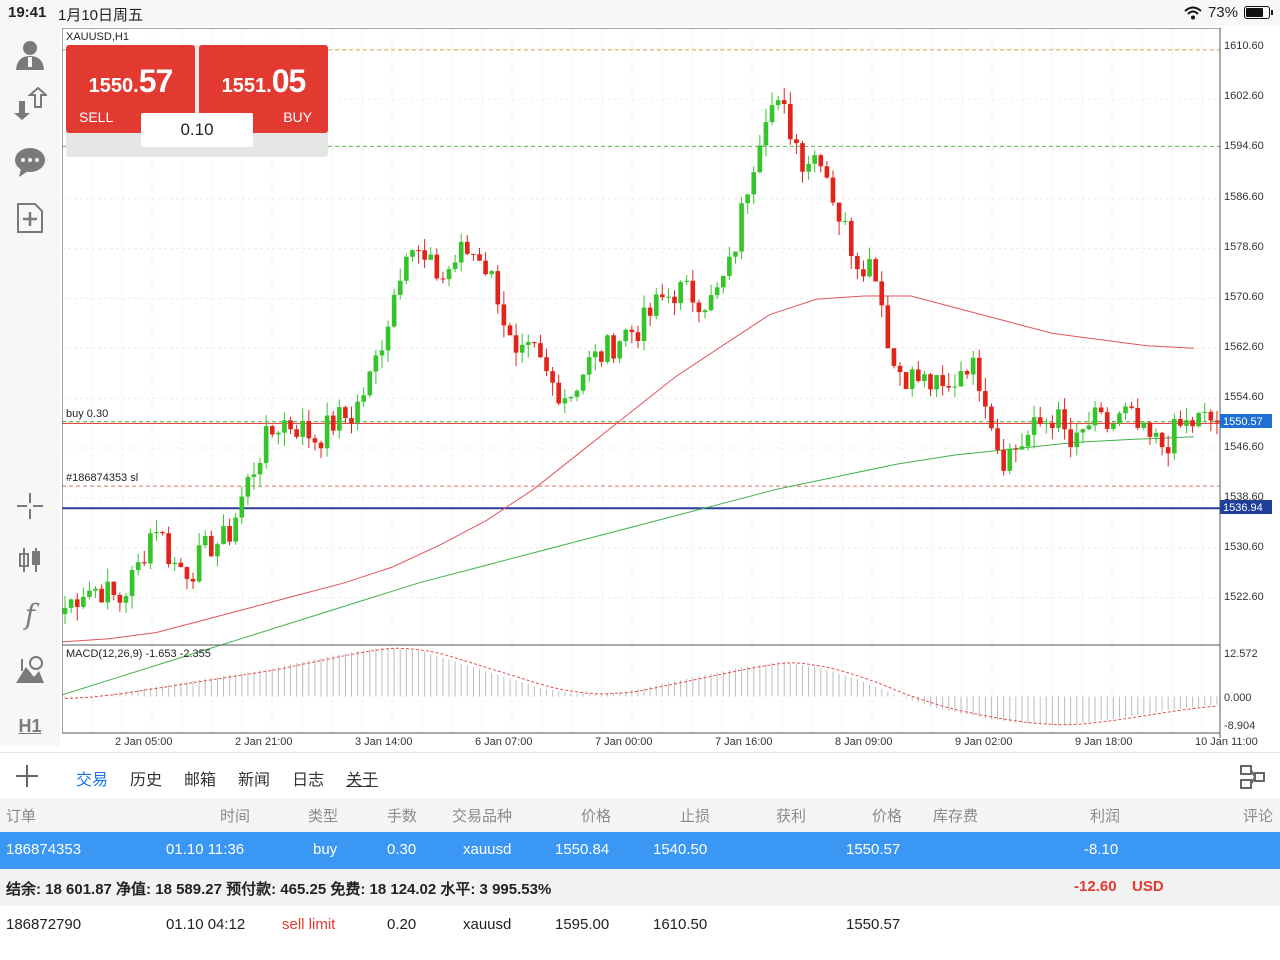  I want to click on tab-history: 历史, so click(146, 778).